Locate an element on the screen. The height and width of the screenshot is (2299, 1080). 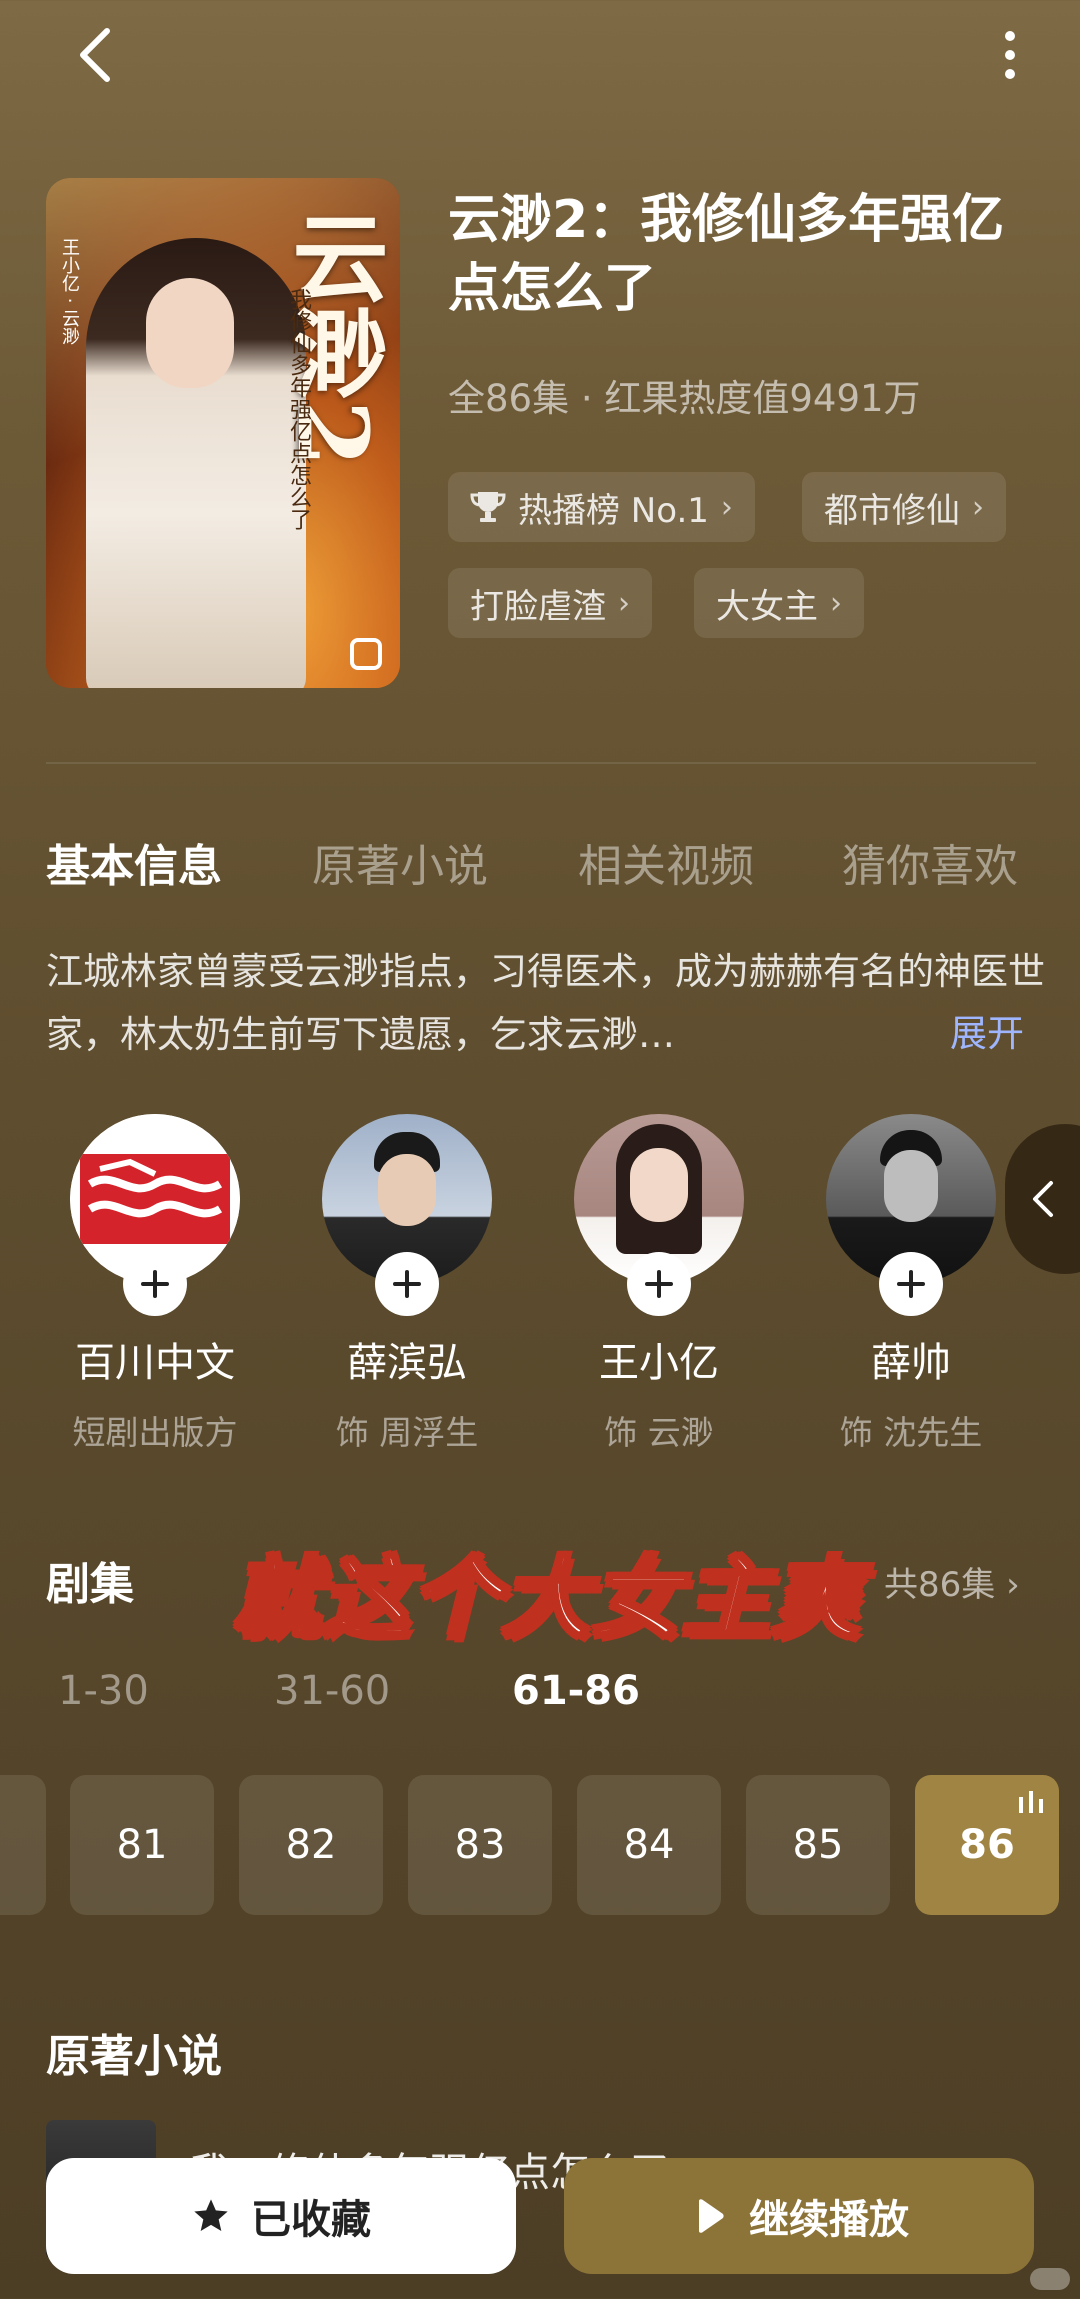
expand-link: 展开 is located at coordinates (987, 1030).